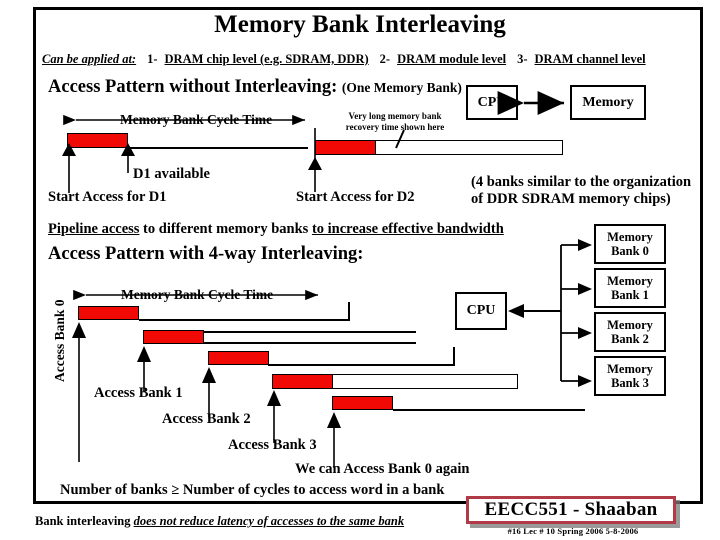  Describe the element at coordinates (309, 332) in the screenshot. I see `bank1-tail-rule-top` at that location.